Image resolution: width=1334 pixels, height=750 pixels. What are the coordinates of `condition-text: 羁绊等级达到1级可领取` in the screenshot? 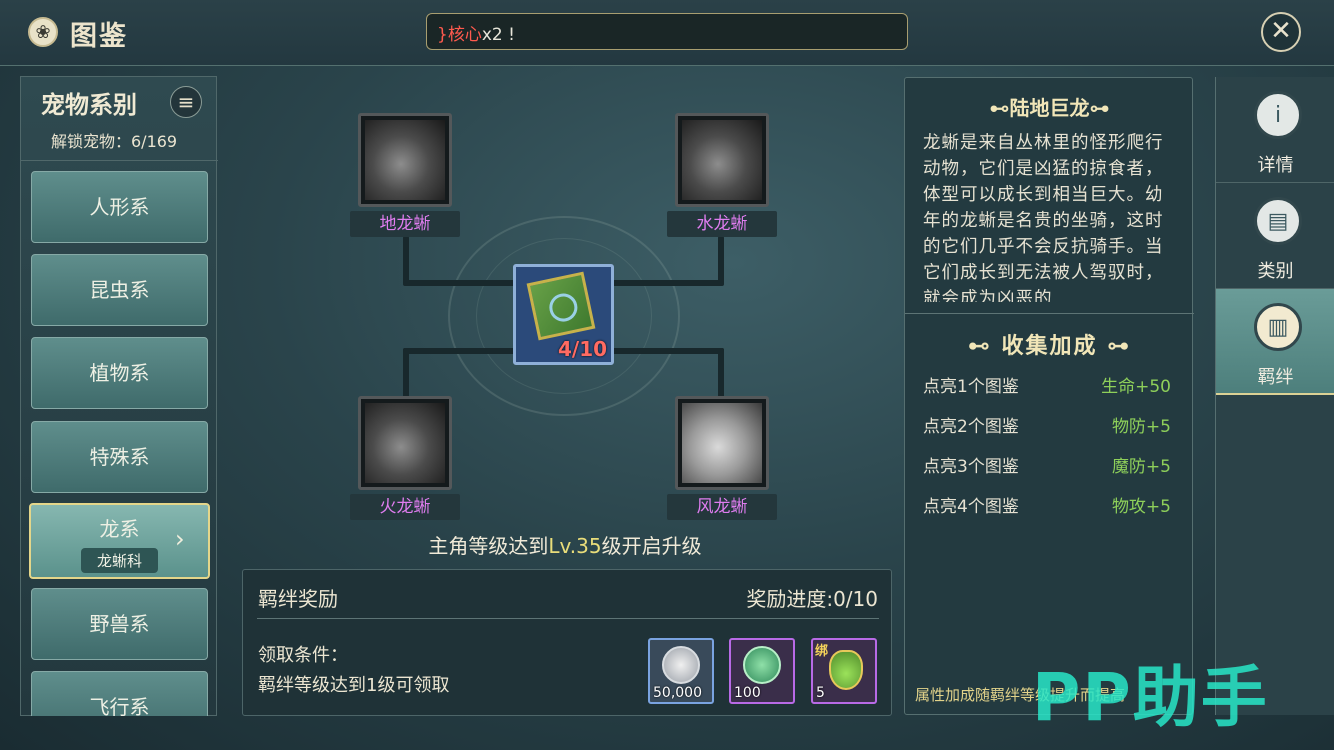 It's located at (354, 685).